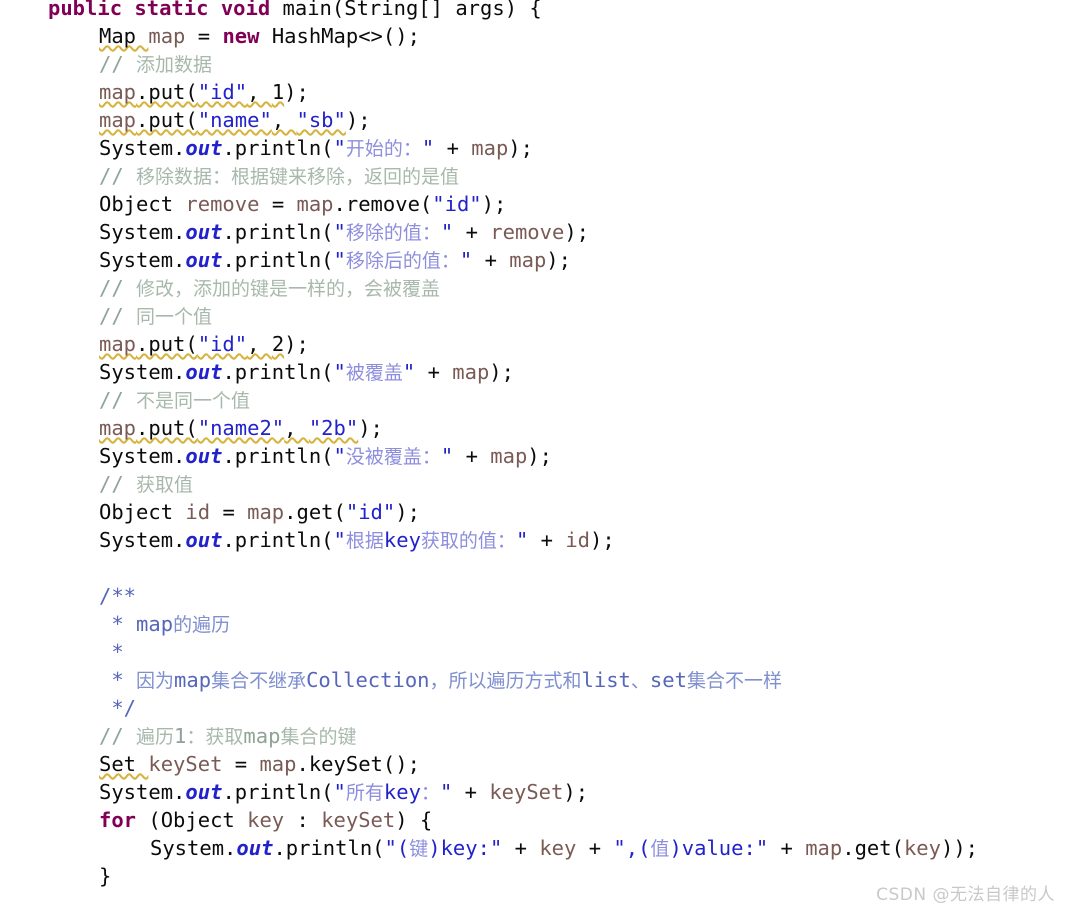  What do you see at coordinates (534, 736) in the screenshot?
I see `code-line: // 遍历1：获取map集合的键` at bounding box center [534, 736].